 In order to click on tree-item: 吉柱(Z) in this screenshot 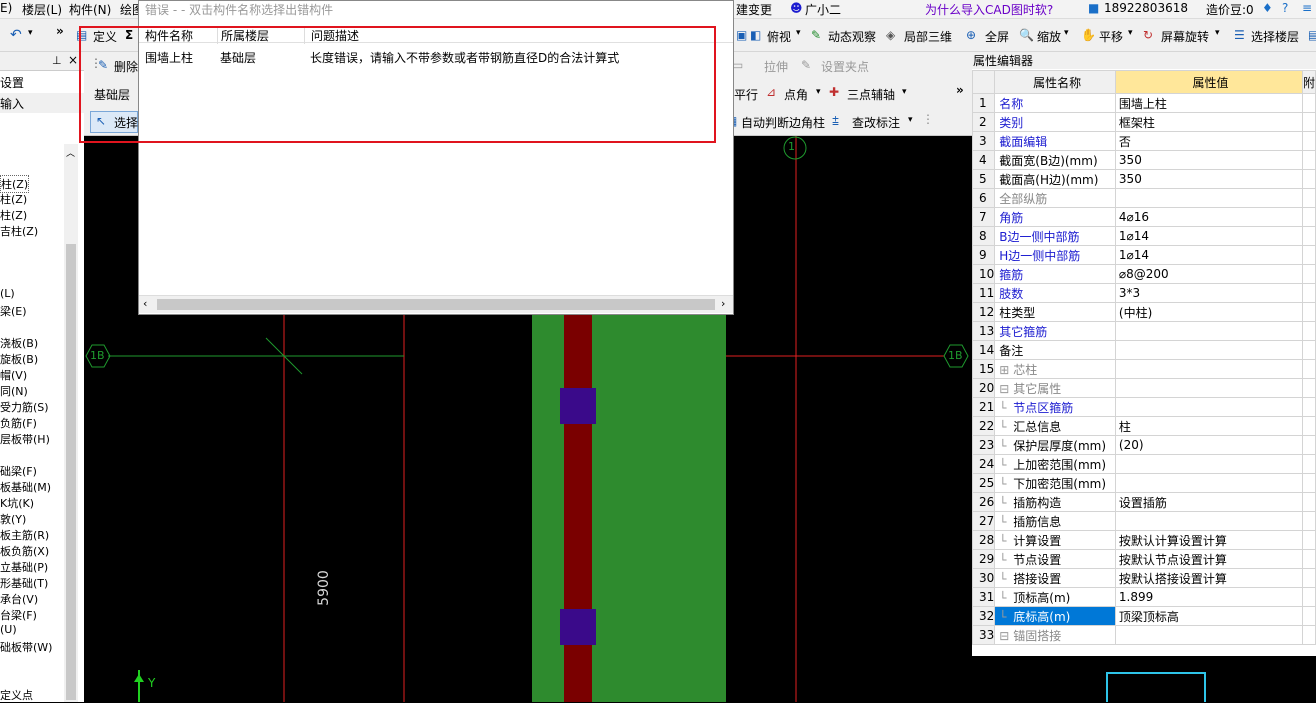, I will do `click(19, 231)`.